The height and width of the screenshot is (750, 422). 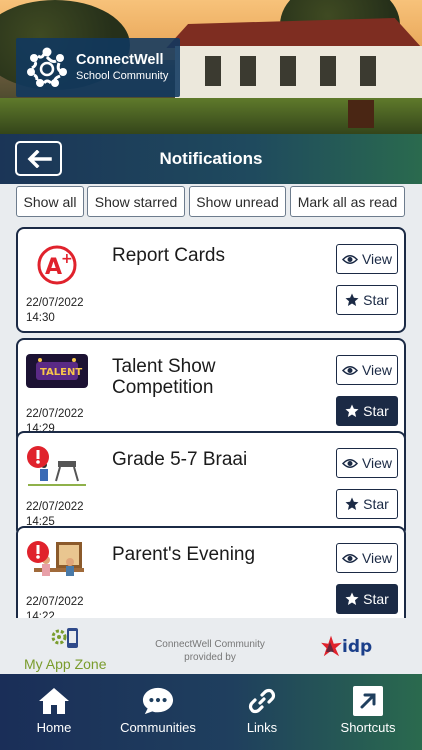 I want to click on notification-title: Parent's Evening, so click(x=184, y=554).